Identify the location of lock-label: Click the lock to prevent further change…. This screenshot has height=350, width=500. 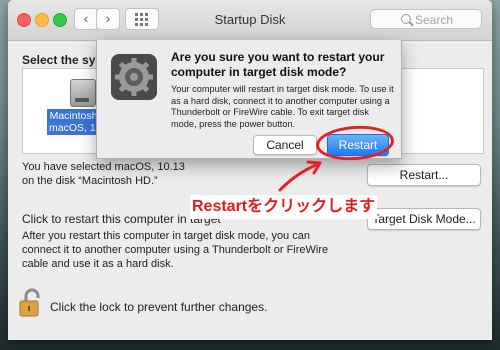
(159, 307).